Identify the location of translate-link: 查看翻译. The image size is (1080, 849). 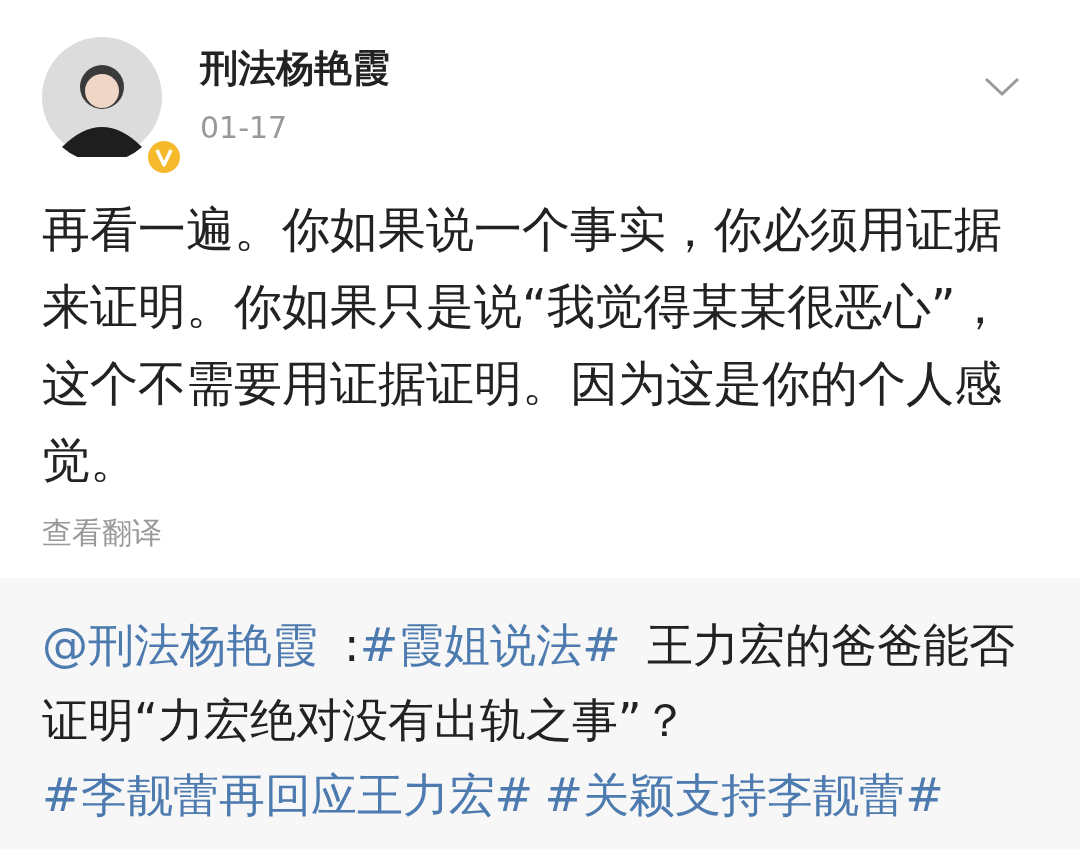
(102, 533).